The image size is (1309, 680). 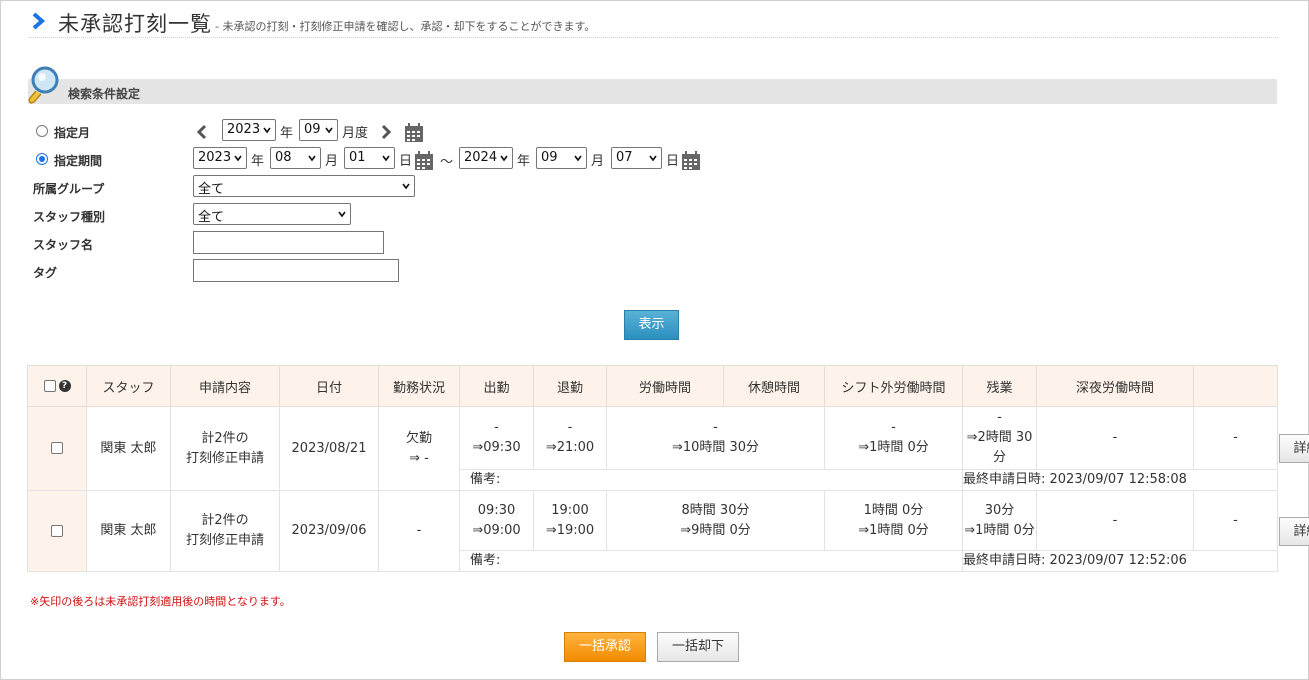 I want to click on to-day-unit: 日, so click(x=673, y=161).